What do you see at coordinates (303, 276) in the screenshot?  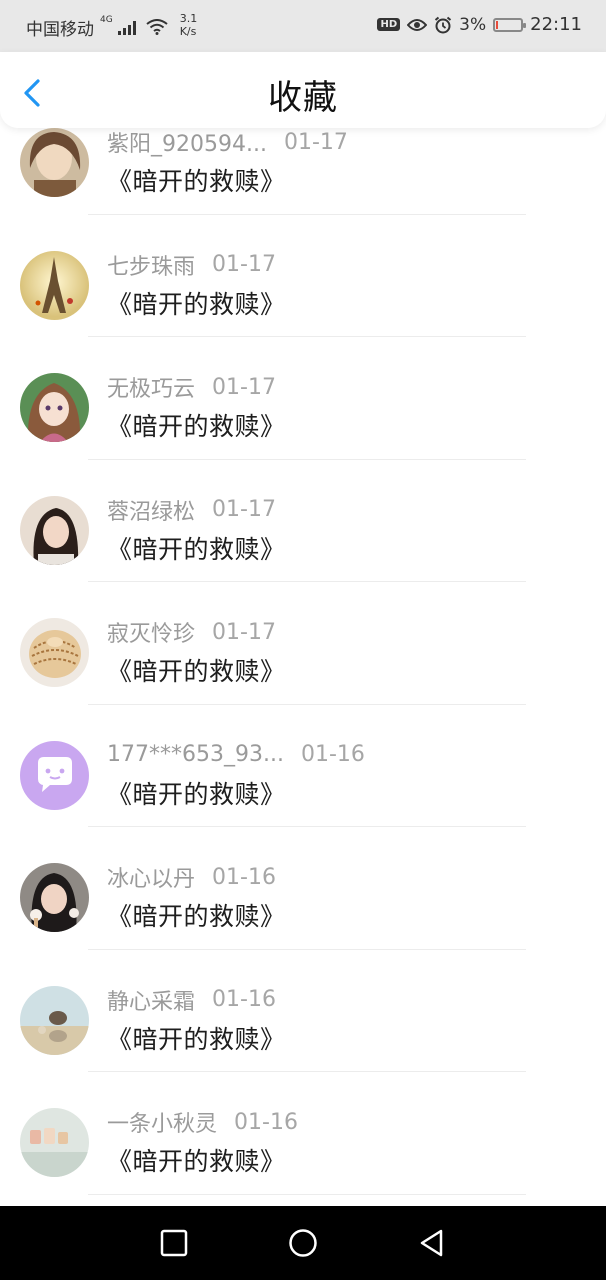 I see `list-item: 七步珠雨 01-17 《暗开的救赎》` at bounding box center [303, 276].